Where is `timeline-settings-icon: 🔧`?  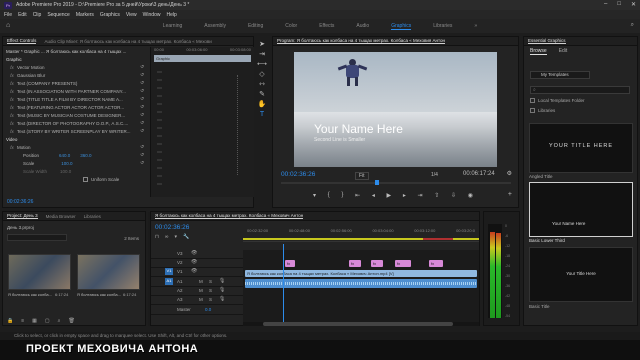
timeline-settings-icon: 🔧 is located at coordinates (186, 237).